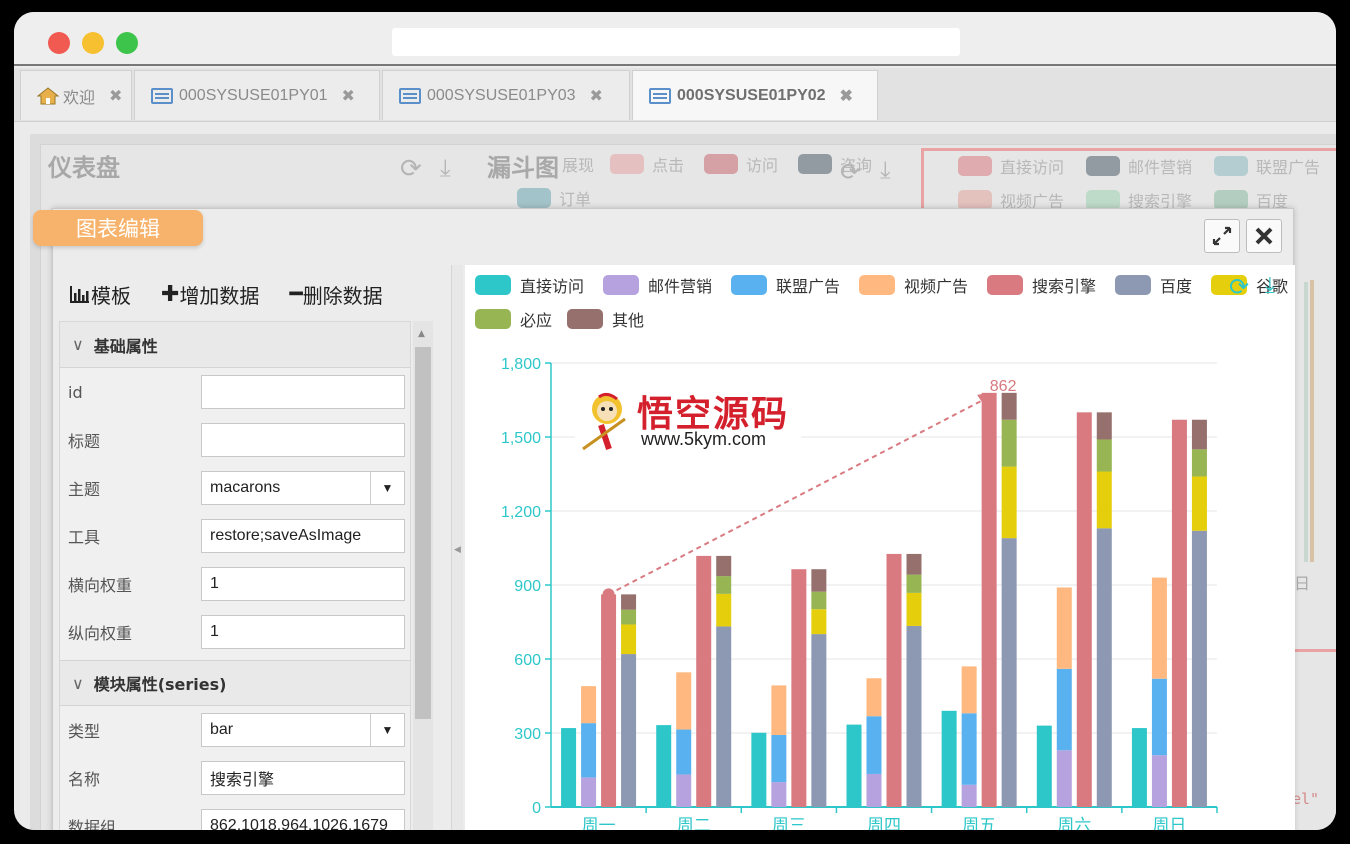 This screenshot has width=1350, height=844. What do you see at coordinates (554, 198) in the screenshot?
I see `funnel-legend-item: 订单` at bounding box center [554, 198].